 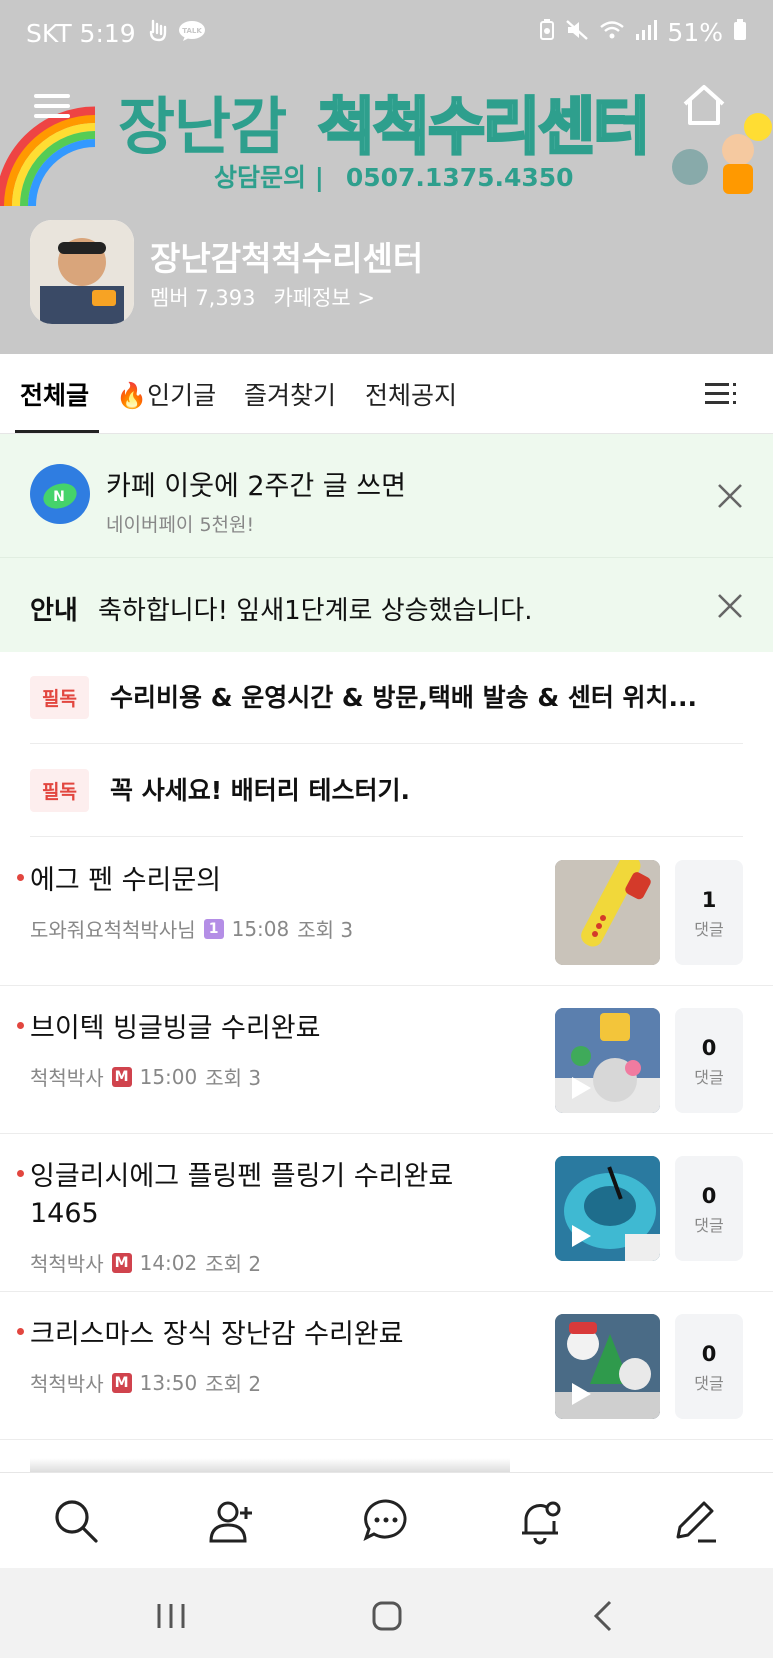 What do you see at coordinates (721, 394) in the screenshot?
I see `board-list-icon` at bounding box center [721, 394].